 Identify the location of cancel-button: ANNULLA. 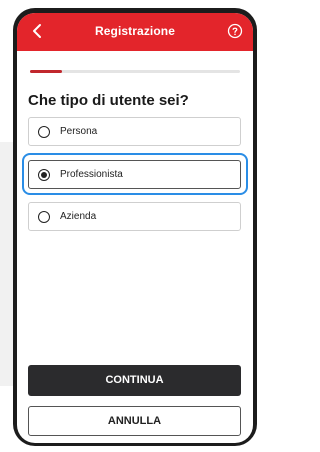
(134, 421).